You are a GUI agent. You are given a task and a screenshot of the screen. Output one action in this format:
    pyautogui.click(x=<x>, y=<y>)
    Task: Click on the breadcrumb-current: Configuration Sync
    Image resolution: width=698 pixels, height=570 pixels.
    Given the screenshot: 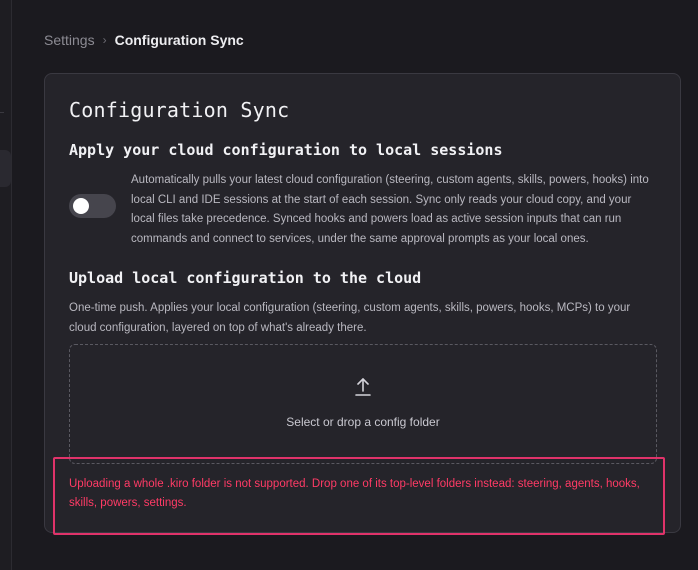 What is the action you would take?
    pyautogui.click(x=179, y=40)
    